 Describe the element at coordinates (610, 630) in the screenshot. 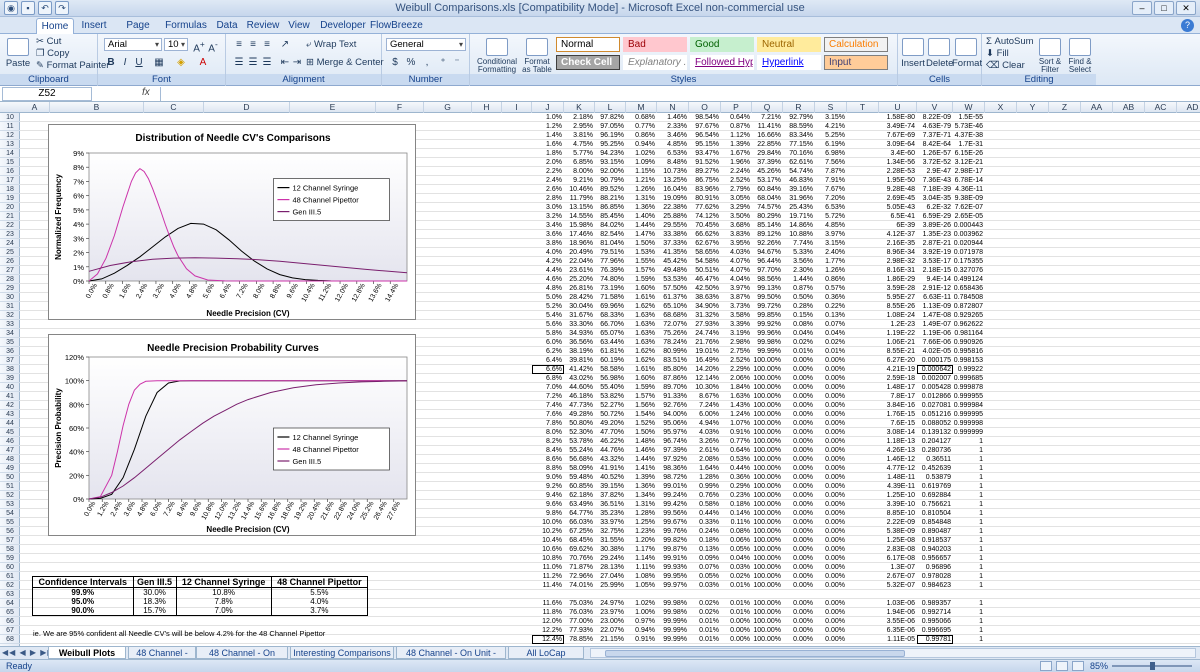

I see `sheet-cell: 22.07%` at that location.